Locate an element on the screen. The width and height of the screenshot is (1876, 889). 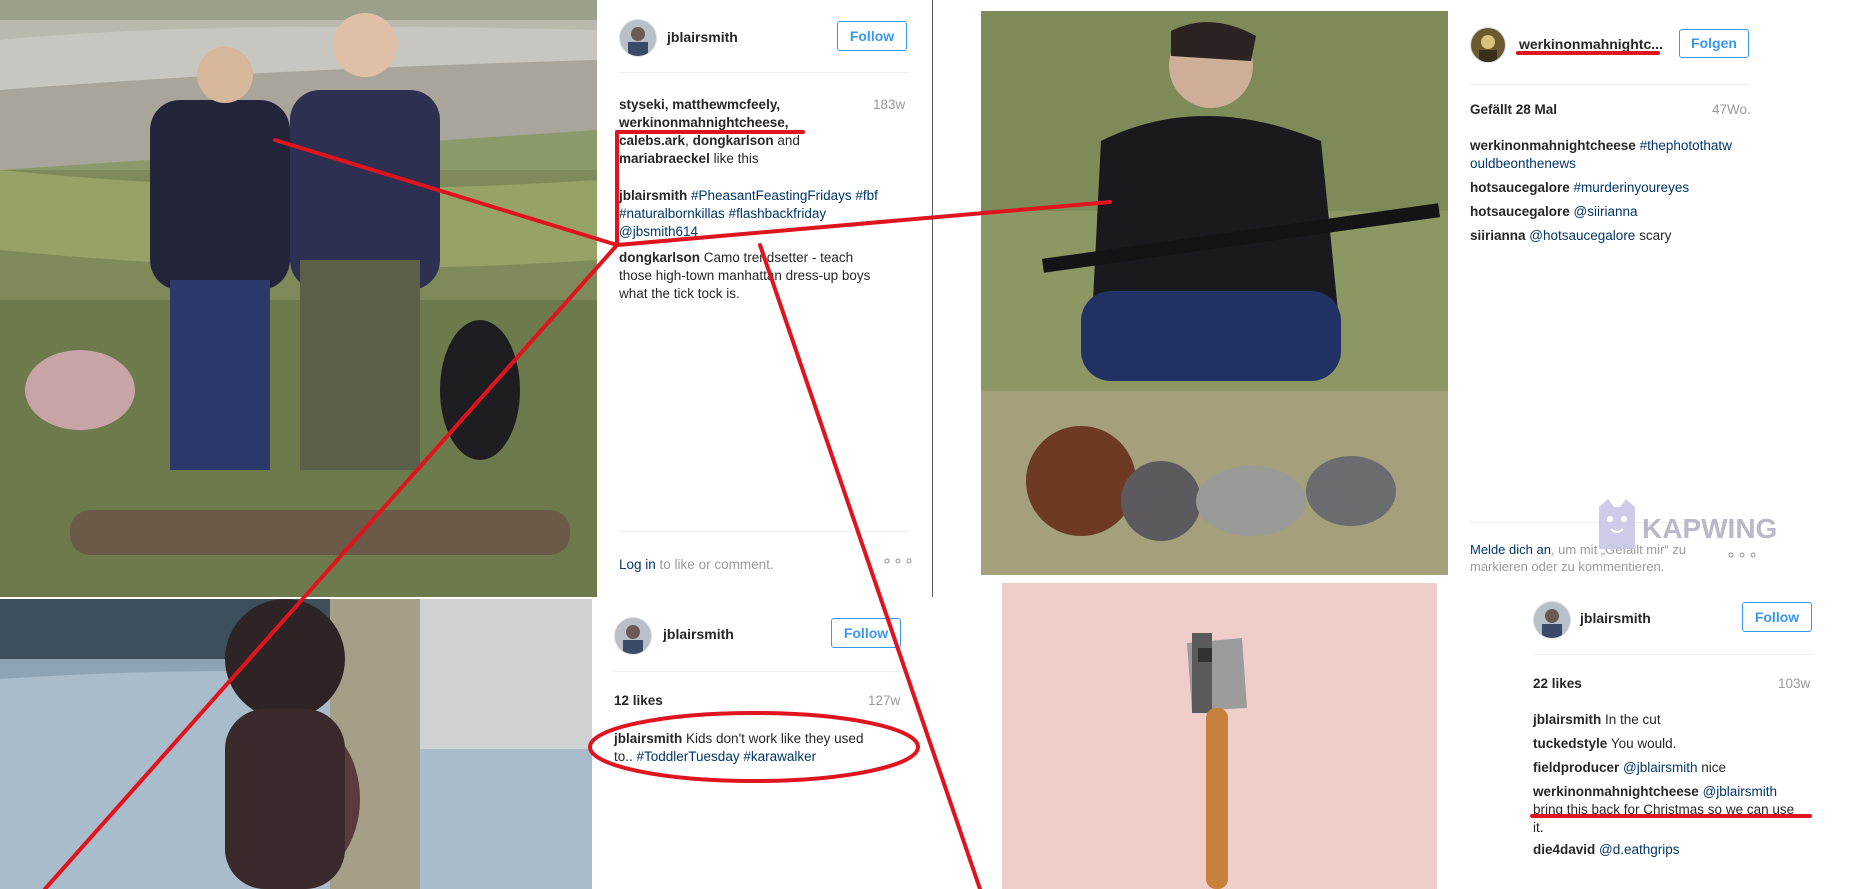
annotation-circle-caption-post3 is located at coordinates (754, 747).